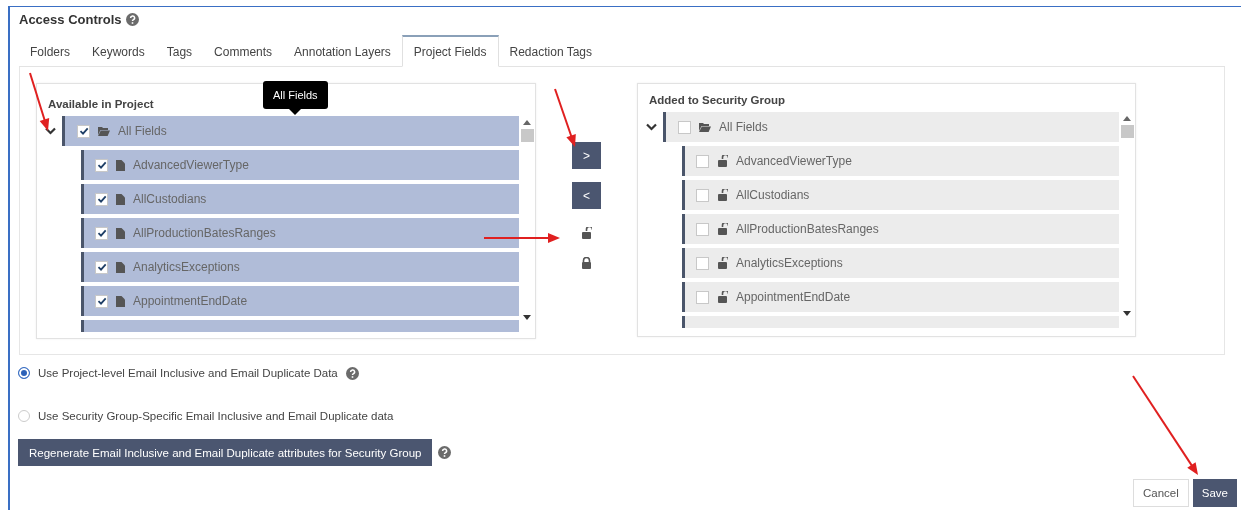 This screenshot has height=510, width=1241. Describe the element at coordinates (295, 112) in the screenshot. I see `tooltip-pointer-icon` at that location.